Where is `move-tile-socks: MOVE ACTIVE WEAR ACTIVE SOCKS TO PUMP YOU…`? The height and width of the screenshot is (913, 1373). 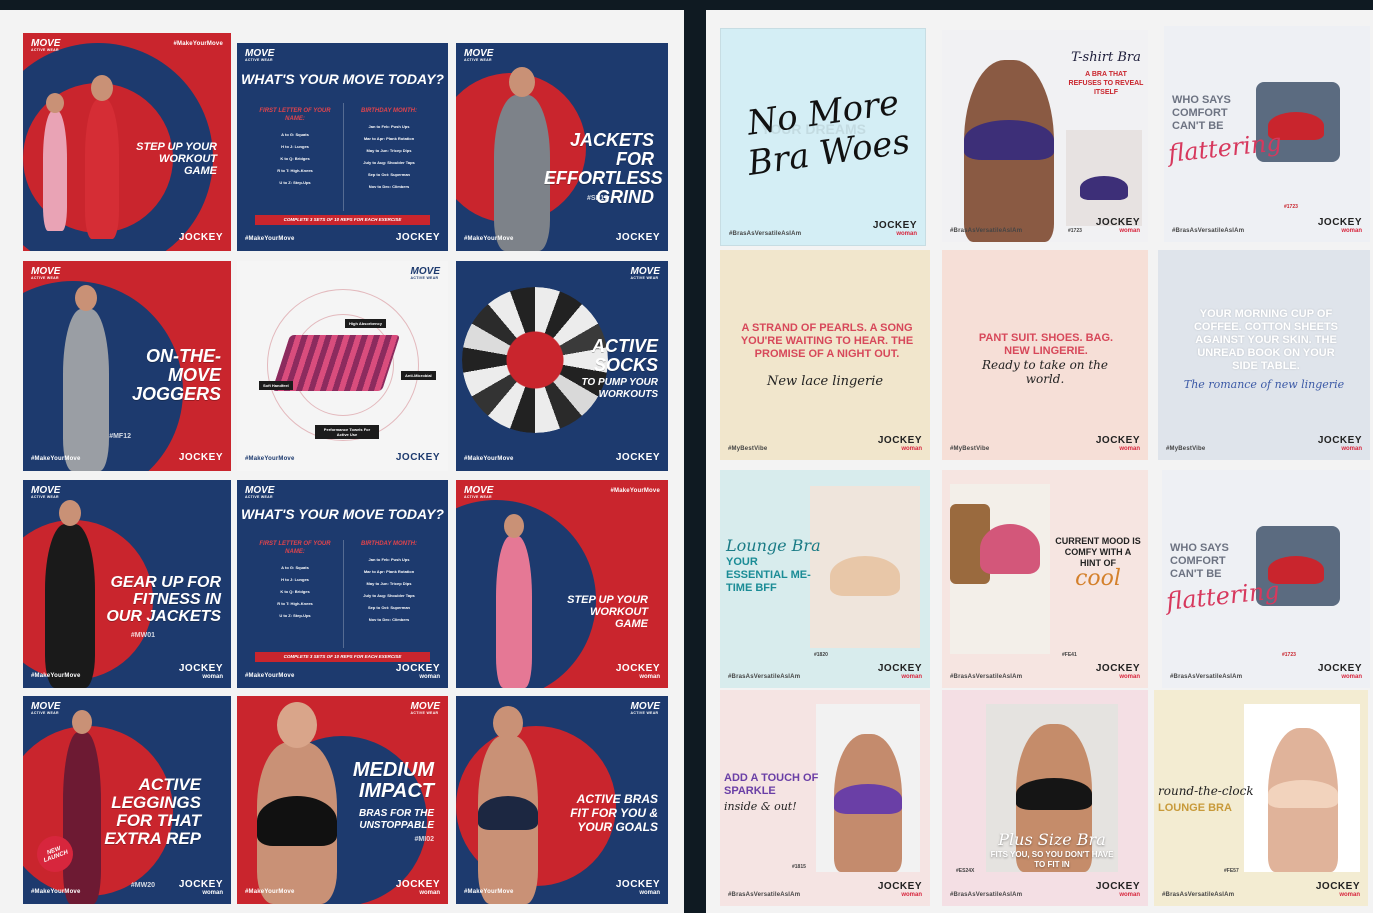
move-tile-socks: MOVE ACTIVE WEAR ACTIVE SOCKS TO PUMP YOU… is located at coordinates (562, 366).